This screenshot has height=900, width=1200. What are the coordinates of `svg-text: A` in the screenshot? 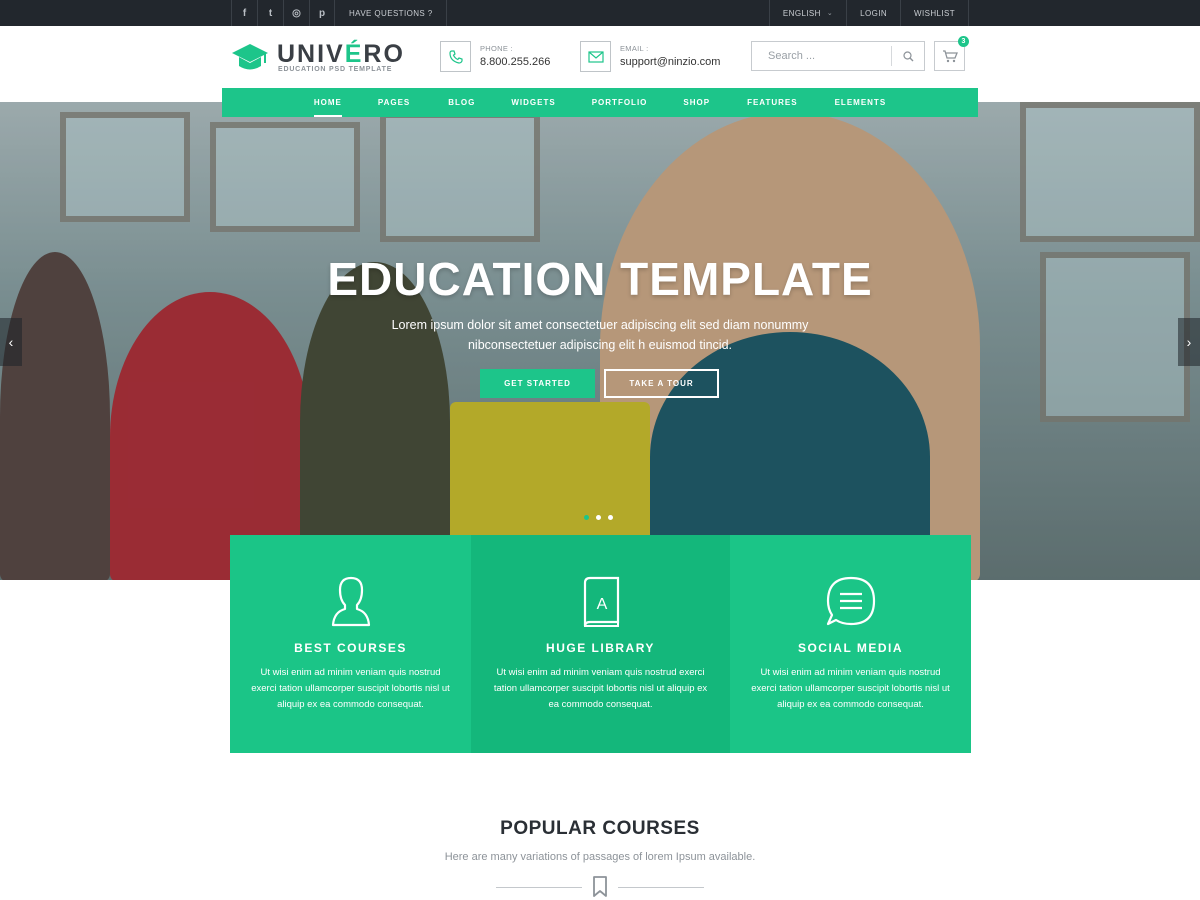 It's located at (601, 604).